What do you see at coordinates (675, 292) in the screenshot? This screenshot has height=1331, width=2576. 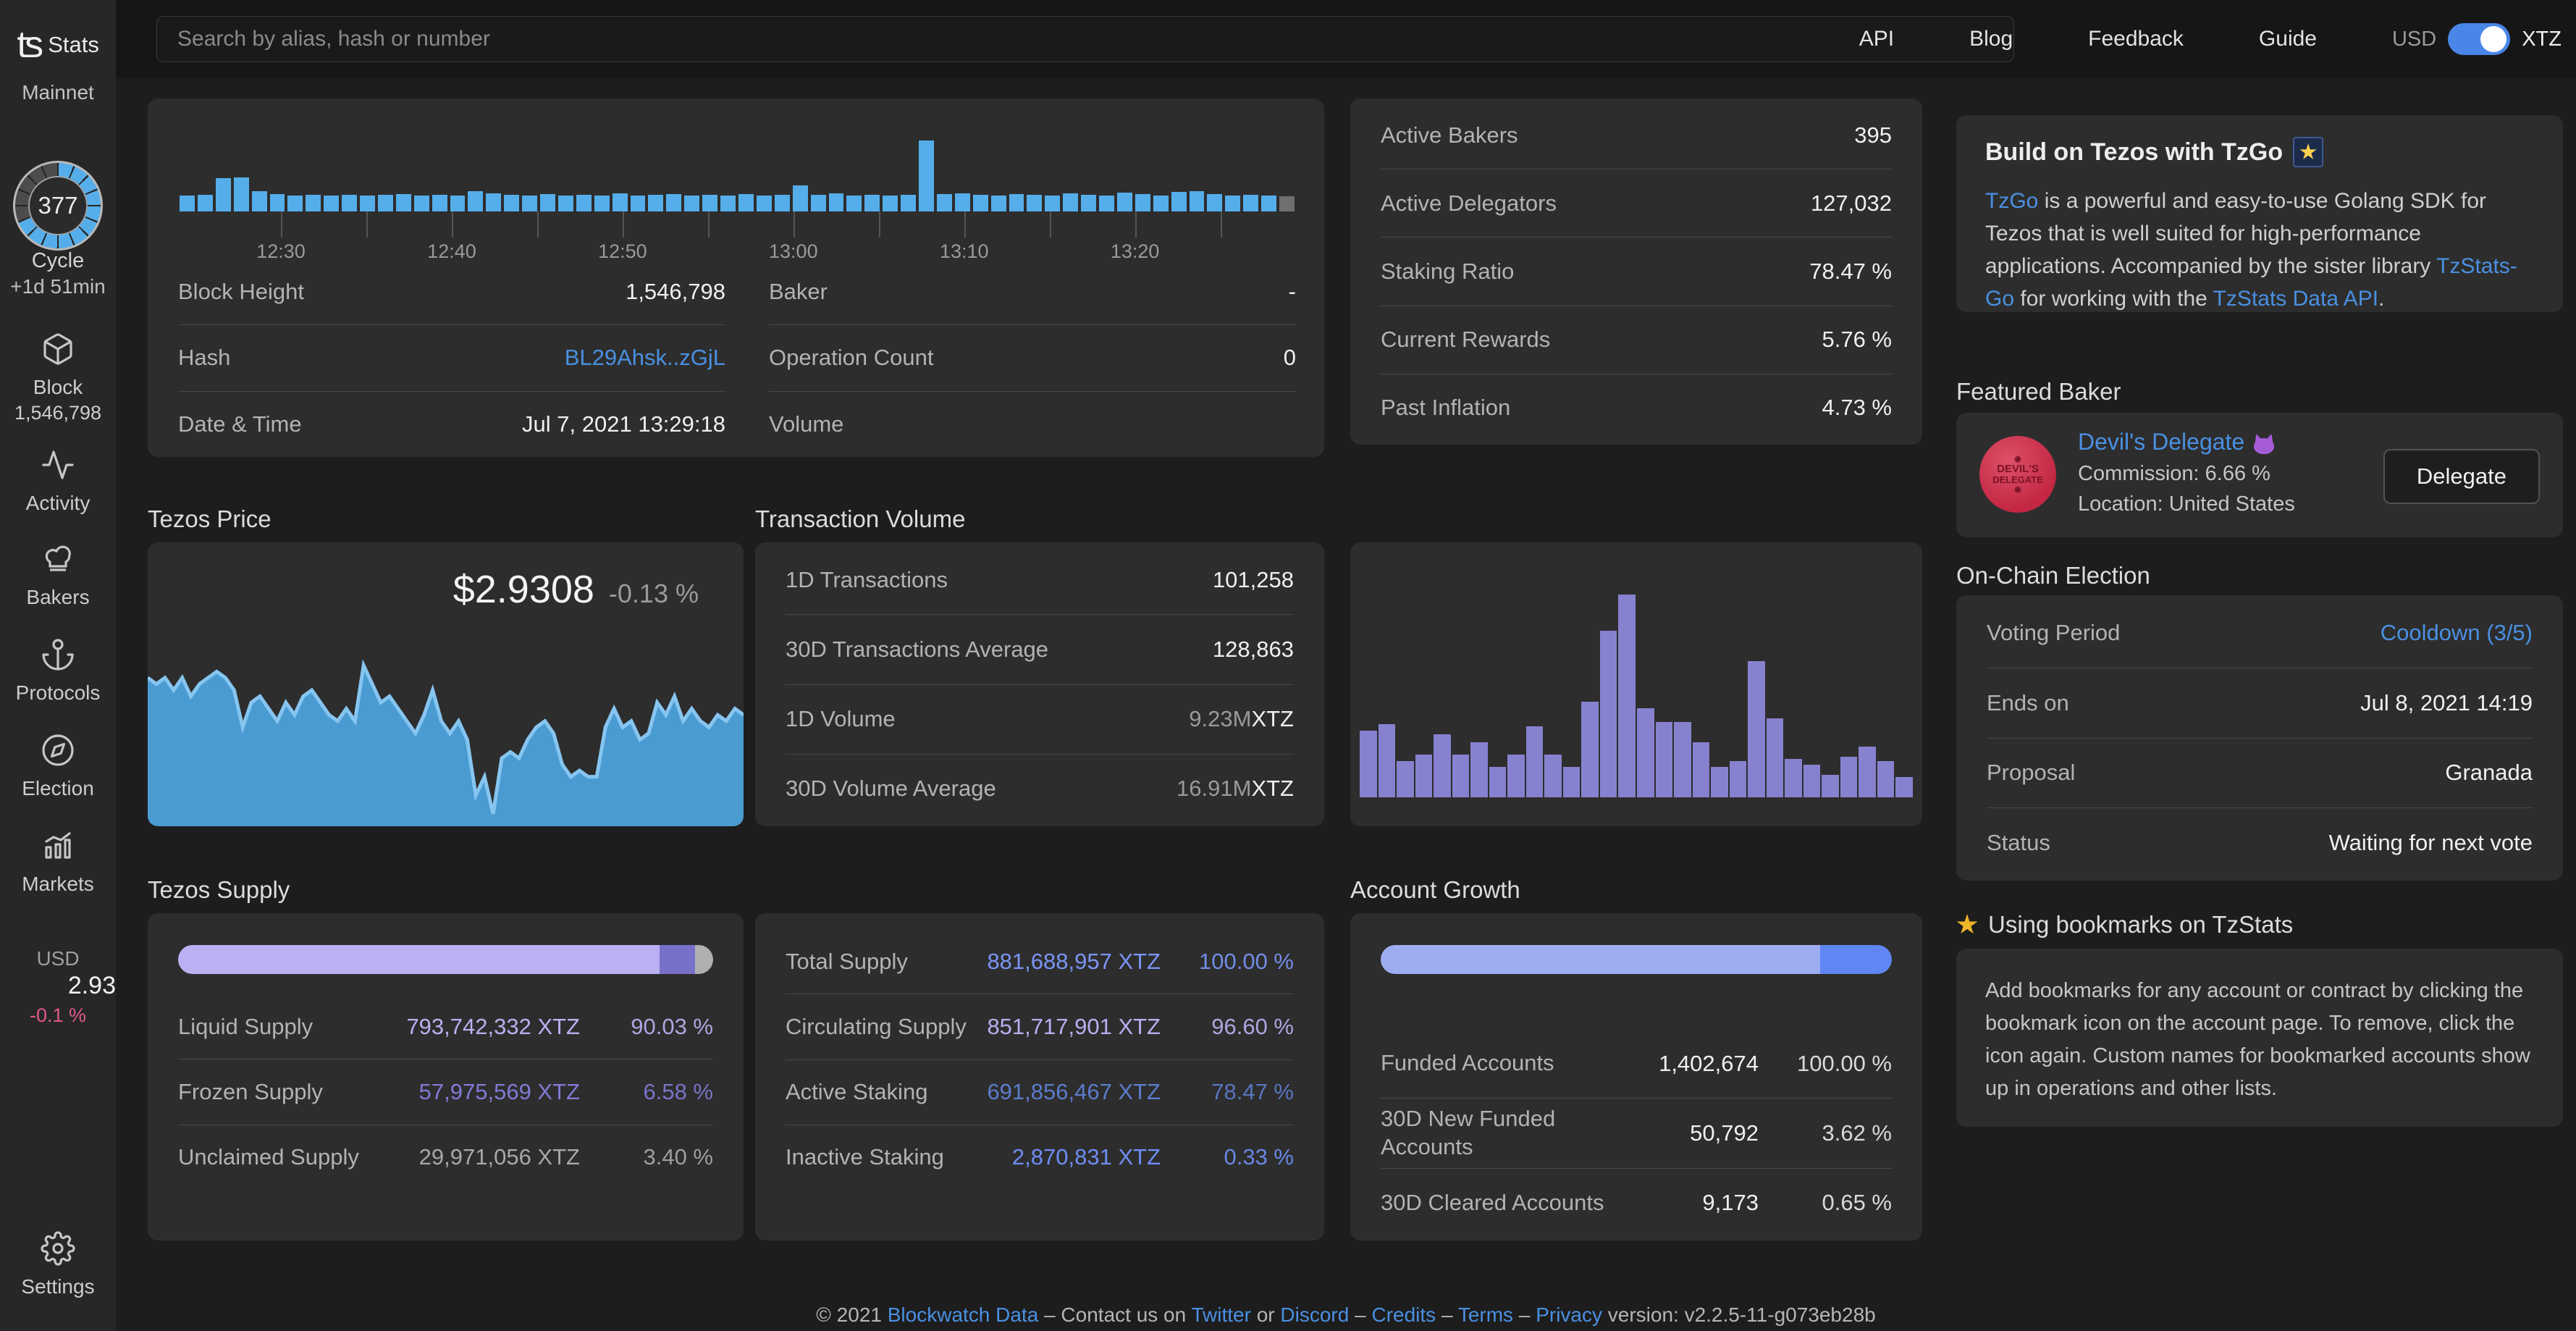 I see `row-values: 1,546,798` at bounding box center [675, 292].